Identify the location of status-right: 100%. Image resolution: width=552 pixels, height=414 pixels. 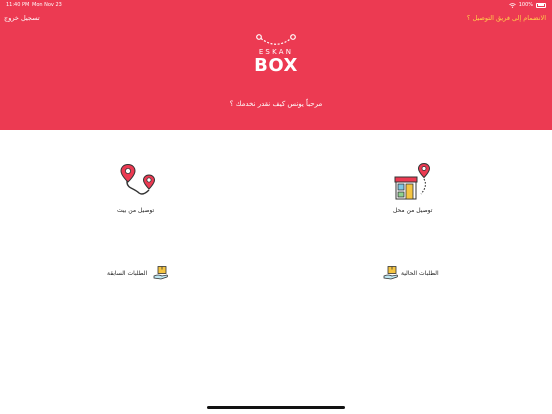
(527, 5).